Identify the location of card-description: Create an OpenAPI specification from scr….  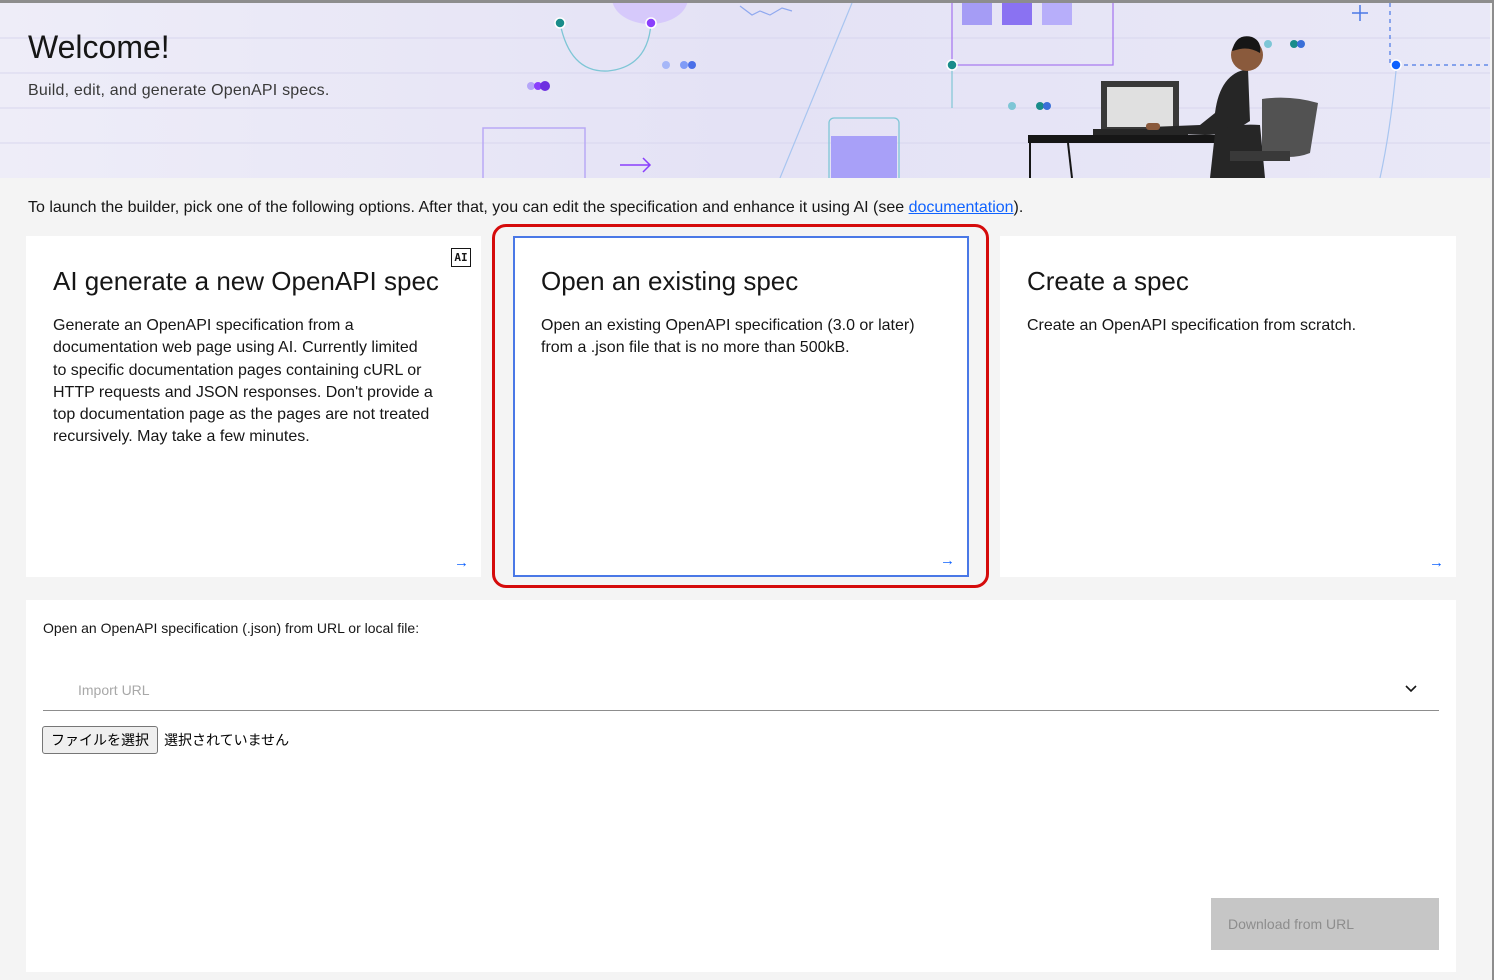
(1192, 325).